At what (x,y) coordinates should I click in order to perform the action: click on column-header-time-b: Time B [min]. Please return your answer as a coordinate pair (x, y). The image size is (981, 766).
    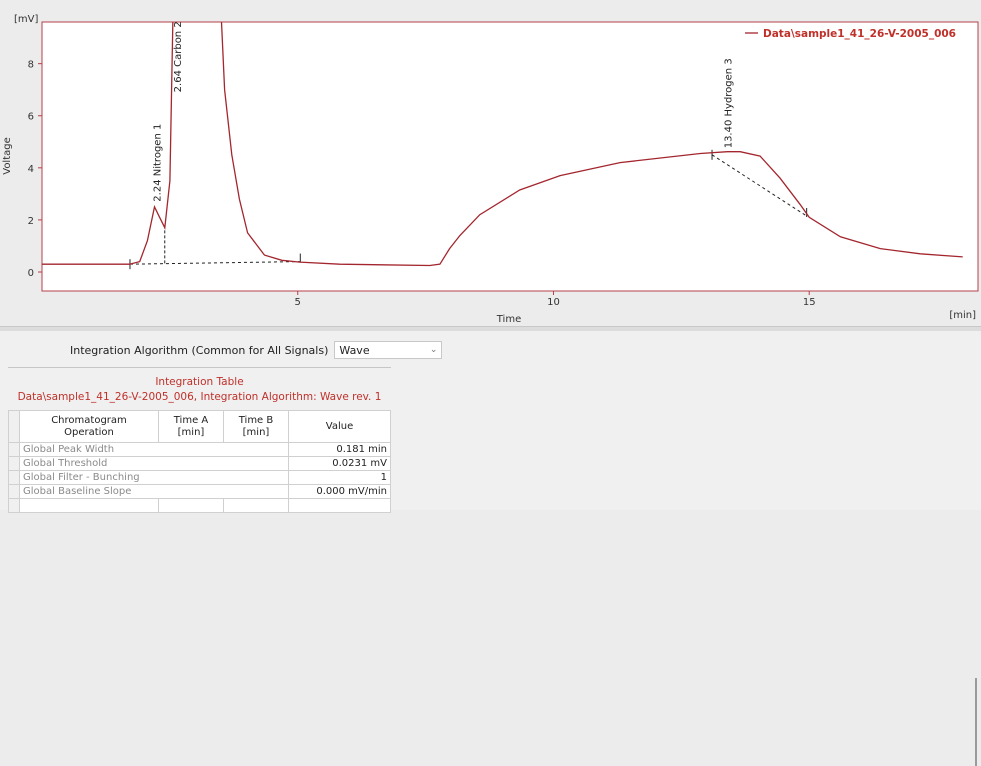
    Looking at the image, I should click on (256, 426).